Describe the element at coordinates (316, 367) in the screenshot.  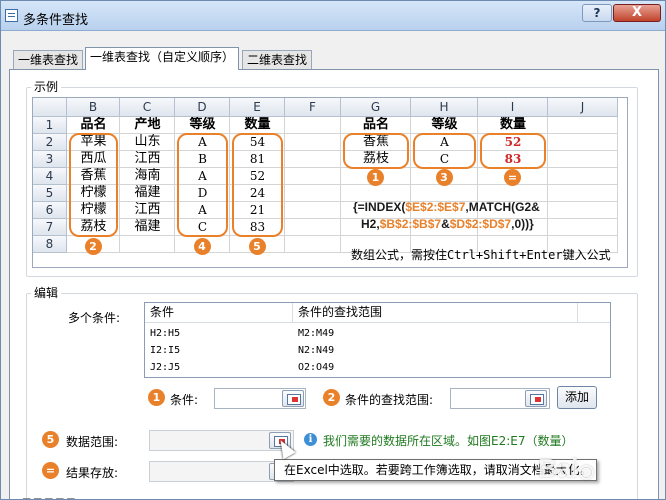
I see `list-item-range: O2:O49` at that location.